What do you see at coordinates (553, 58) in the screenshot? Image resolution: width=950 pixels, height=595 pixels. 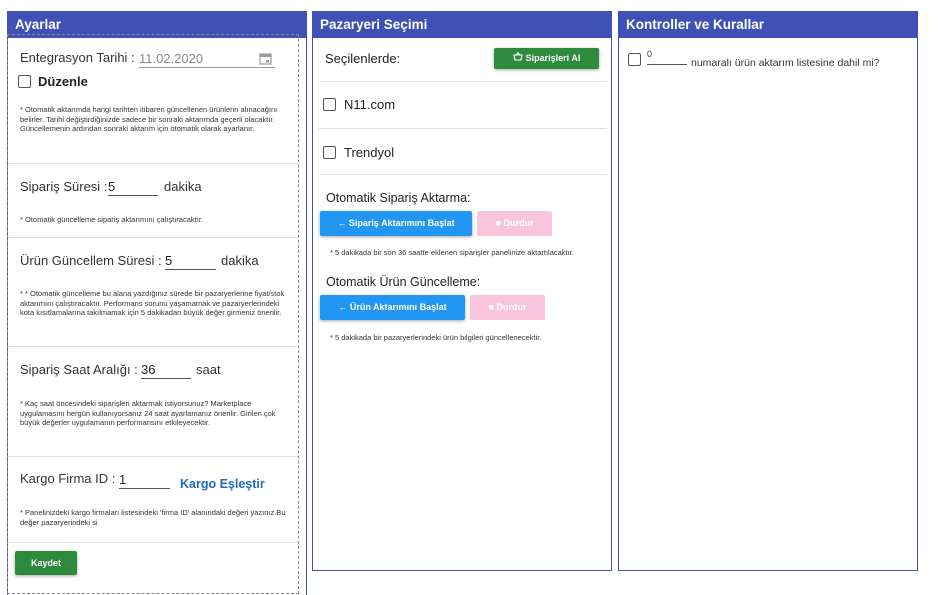 I see `get-orders-label: Siparişleri Al` at bounding box center [553, 58].